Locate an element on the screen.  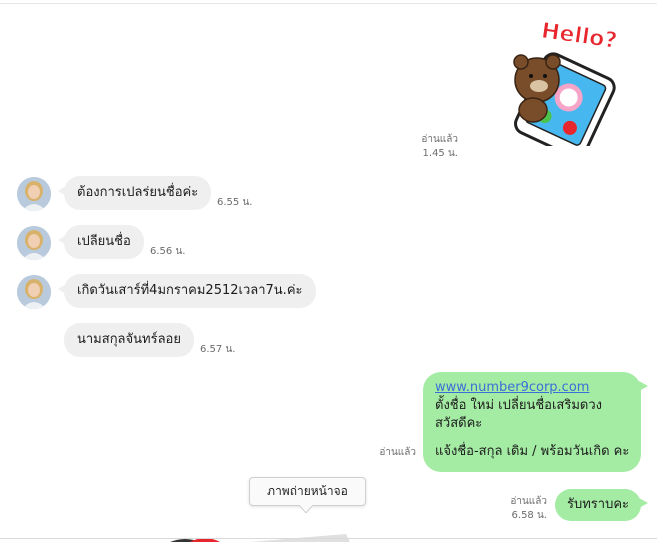
message-bubble: ต้องการเปลร่ยนชื่อค่ะ is located at coordinates (134, 193).